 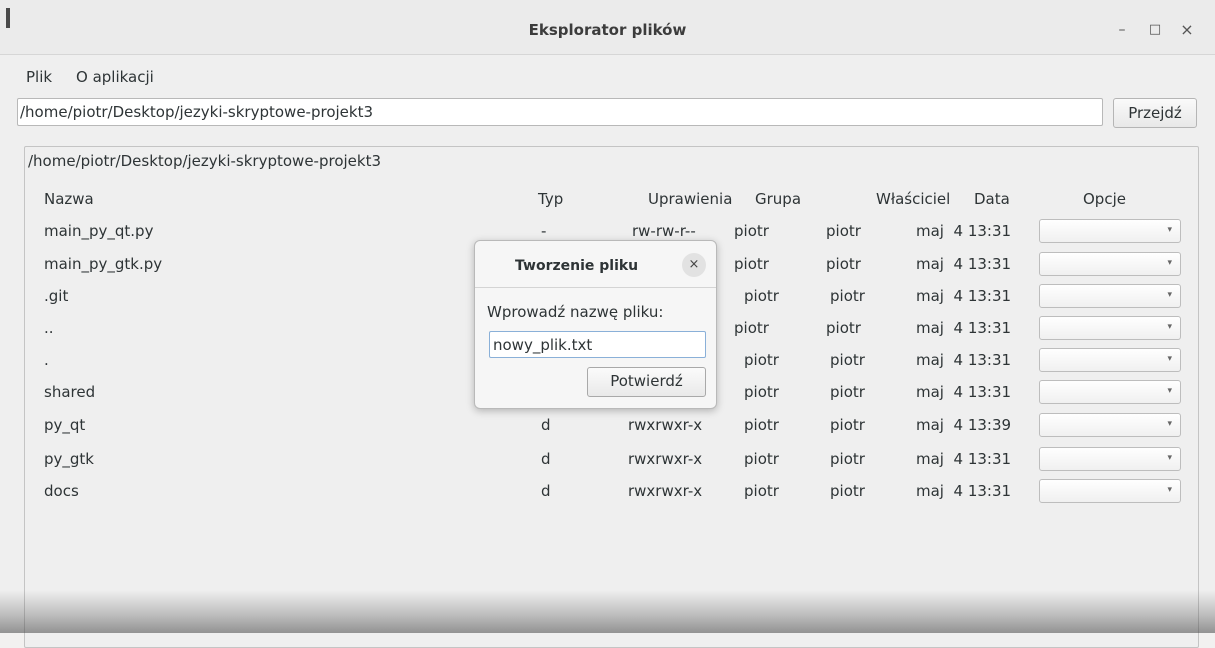 What do you see at coordinates (575, 312) in the screenshot?
I see `file-name-prompt: Wprowadź nazwę pliku:` at bounding box center [575, 312].